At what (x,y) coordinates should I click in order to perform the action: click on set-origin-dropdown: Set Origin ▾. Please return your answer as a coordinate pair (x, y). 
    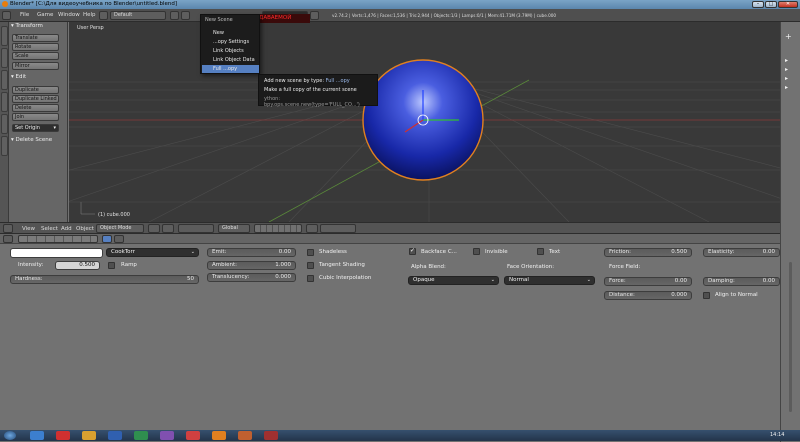
    Looking at the image, I should click on (35, 128).